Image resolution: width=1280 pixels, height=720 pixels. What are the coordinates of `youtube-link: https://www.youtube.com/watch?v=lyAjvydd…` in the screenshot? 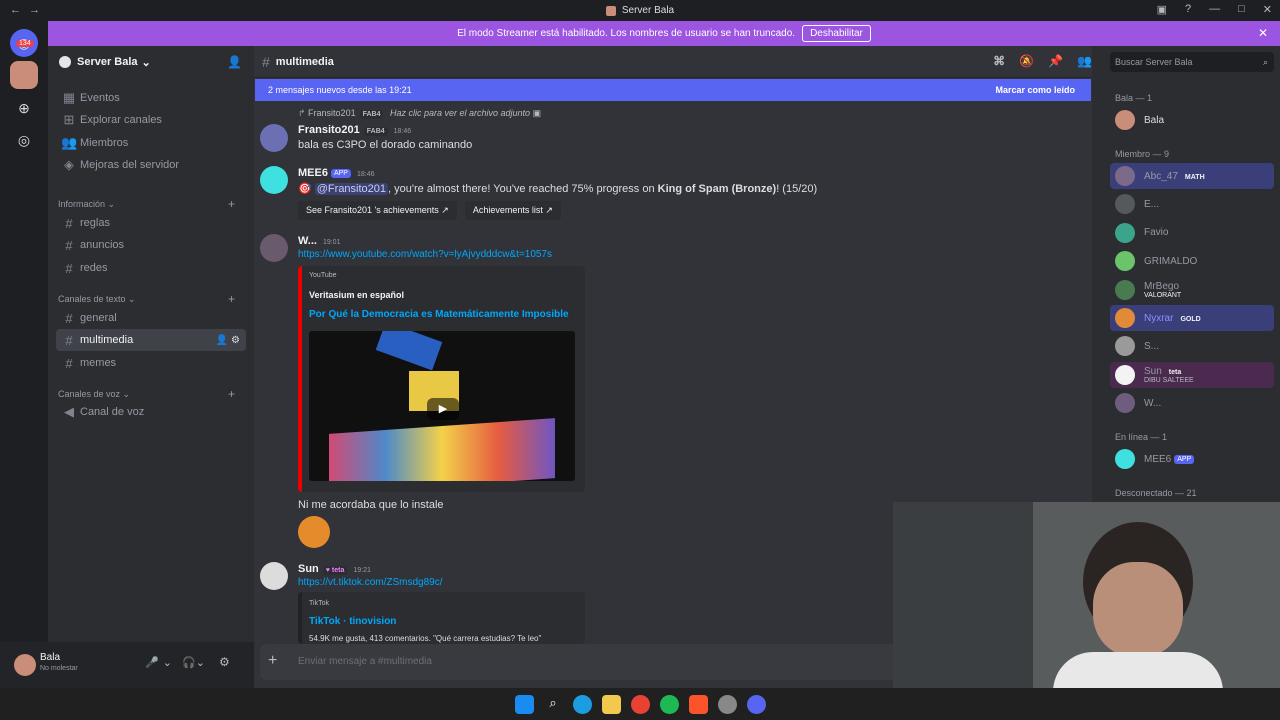 It's located at (425, 254).